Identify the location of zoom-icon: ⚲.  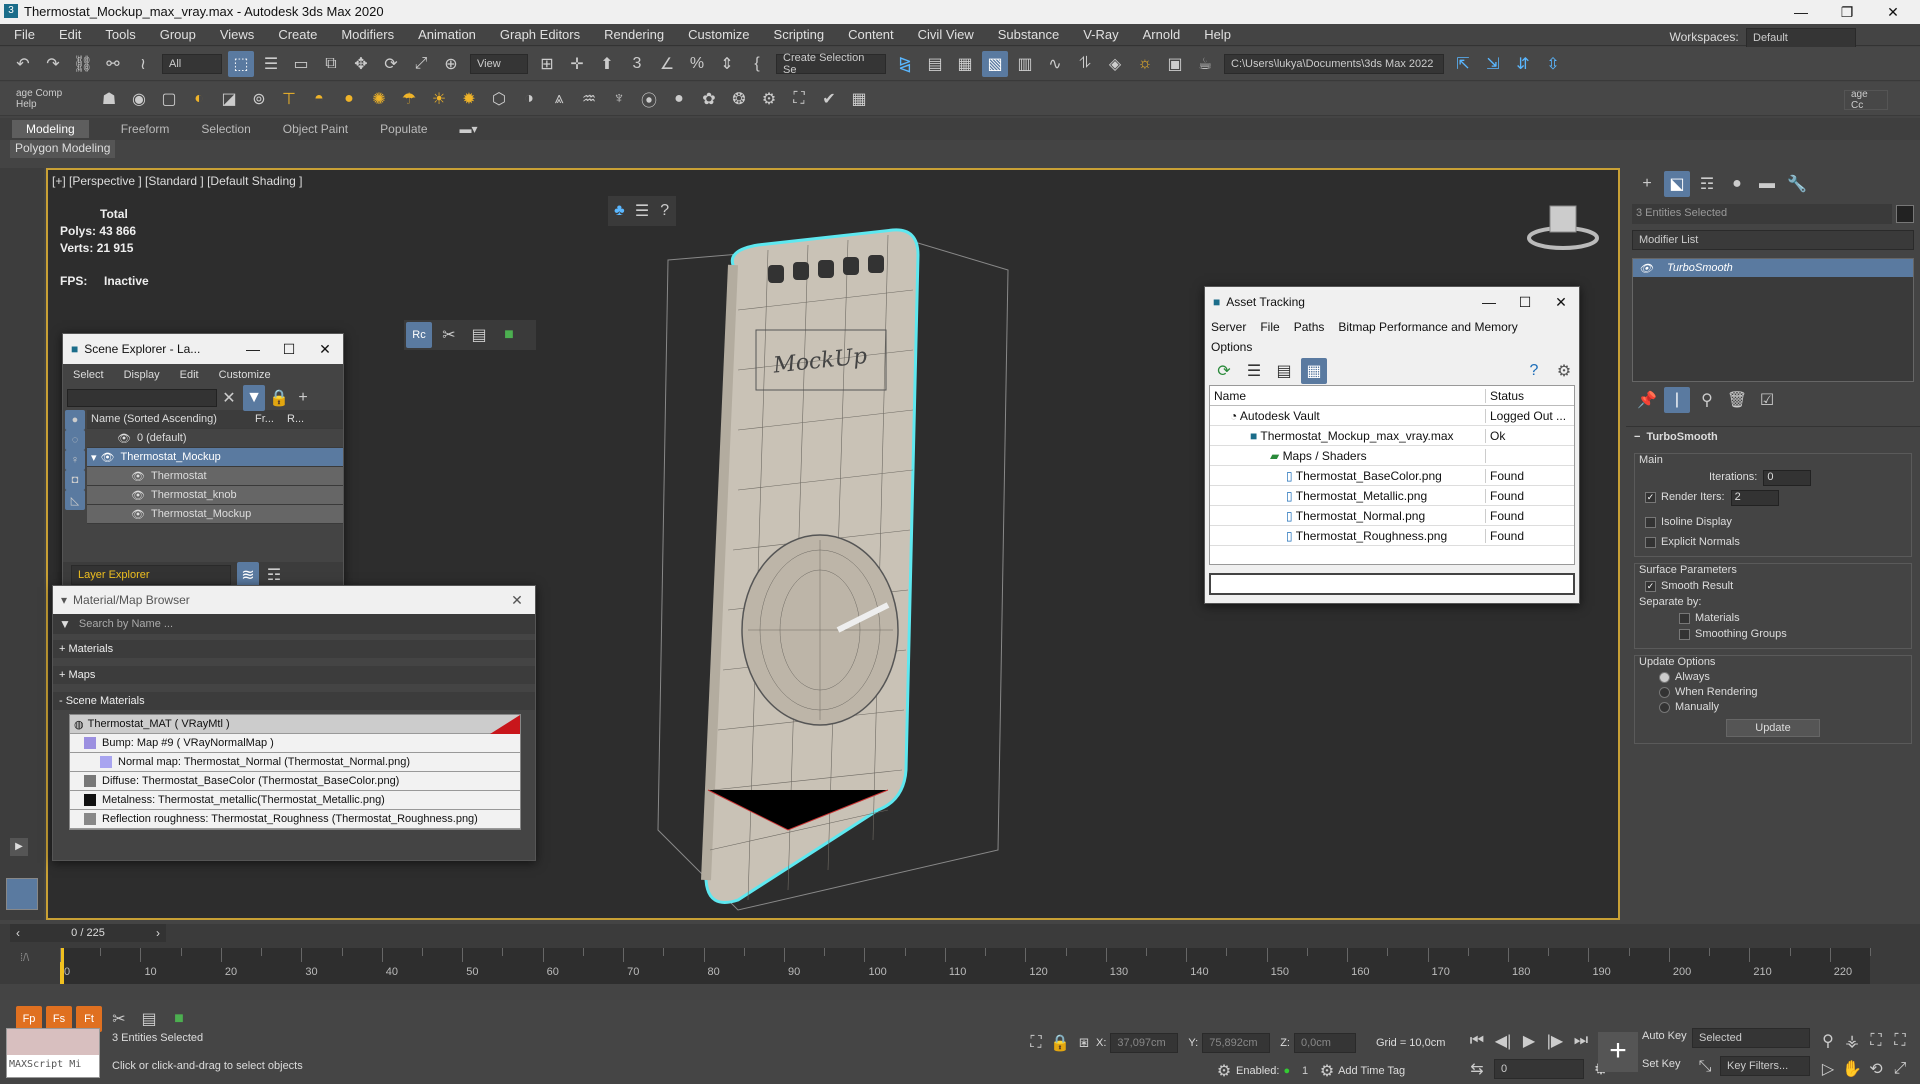
(1828, 1041).